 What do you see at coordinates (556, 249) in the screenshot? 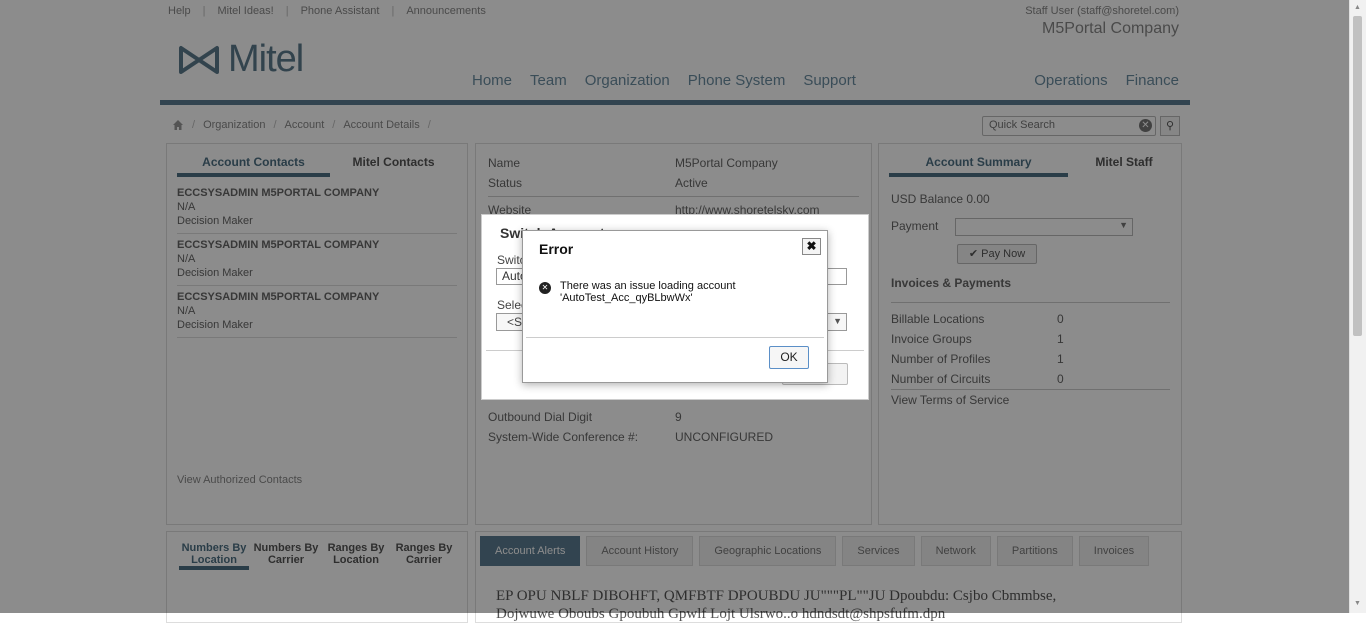
I see `error-title: Error` at bounding box center [556, 249].